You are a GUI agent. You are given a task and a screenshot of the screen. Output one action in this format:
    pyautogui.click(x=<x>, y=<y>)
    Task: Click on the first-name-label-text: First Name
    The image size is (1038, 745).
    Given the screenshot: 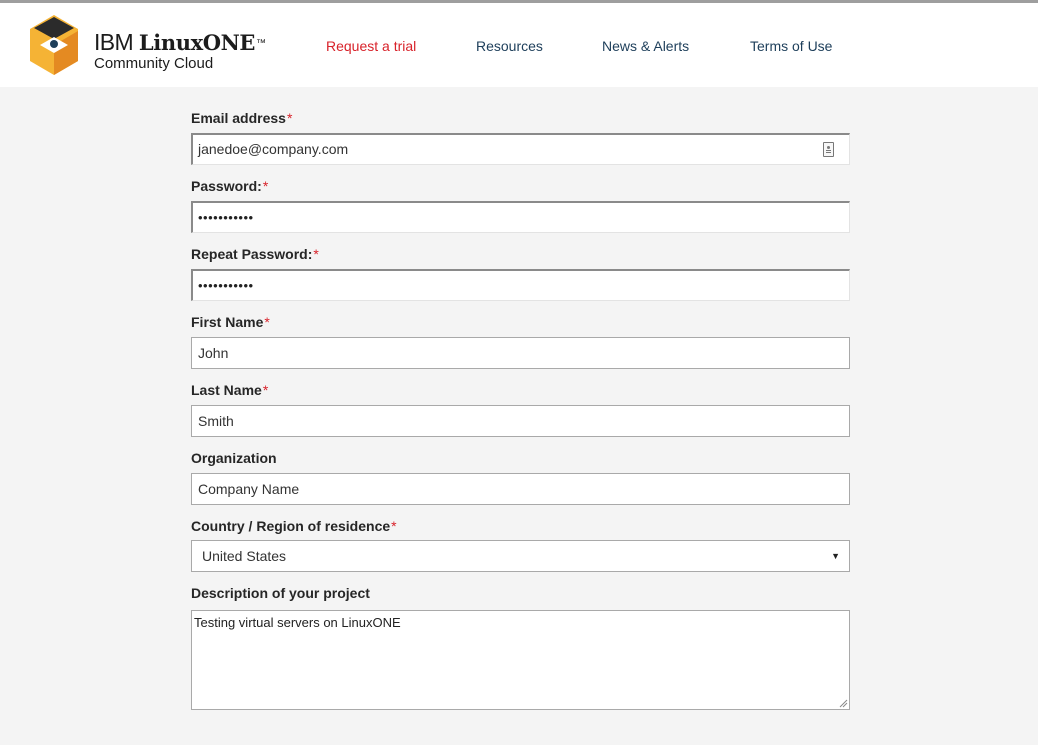 What is the action you would take?
    pyautogui.click(x=227, y=322)
    